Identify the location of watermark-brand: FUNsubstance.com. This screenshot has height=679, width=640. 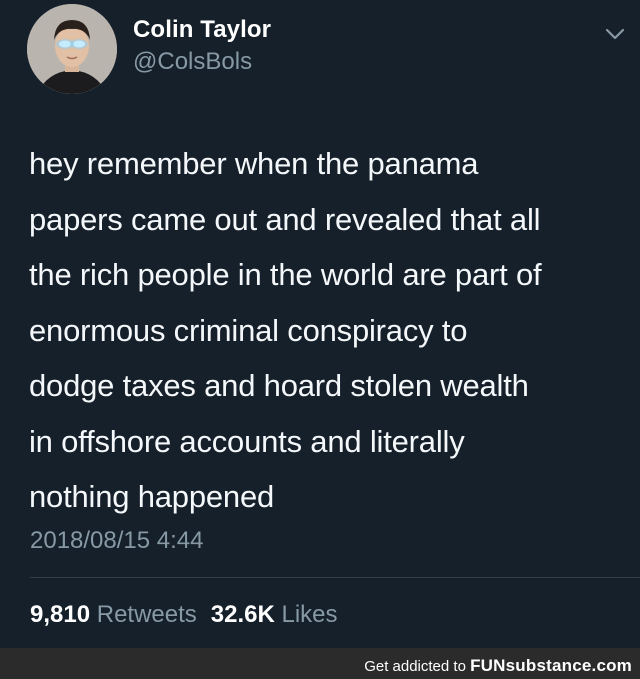
(551, 665).